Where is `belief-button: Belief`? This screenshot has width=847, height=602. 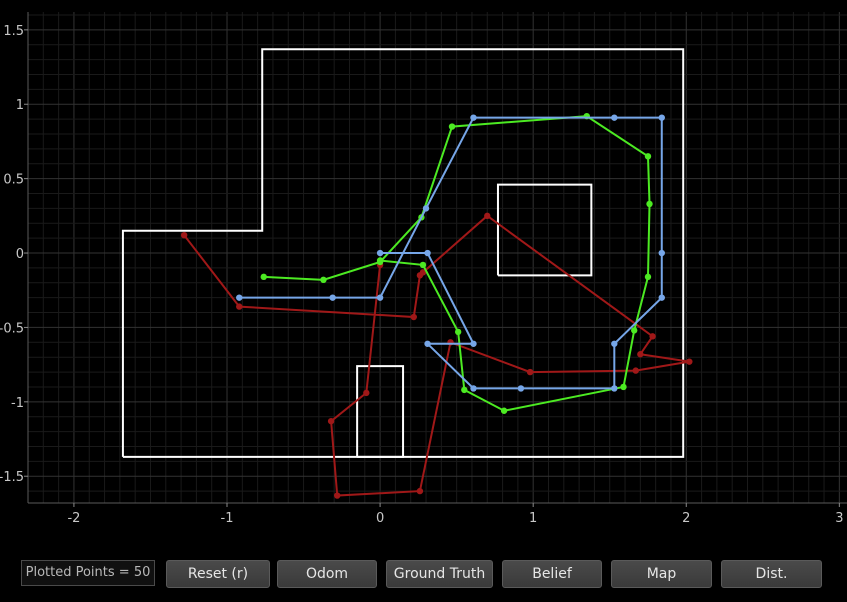 belief-button: Belief is located at coordinates (552, 574).